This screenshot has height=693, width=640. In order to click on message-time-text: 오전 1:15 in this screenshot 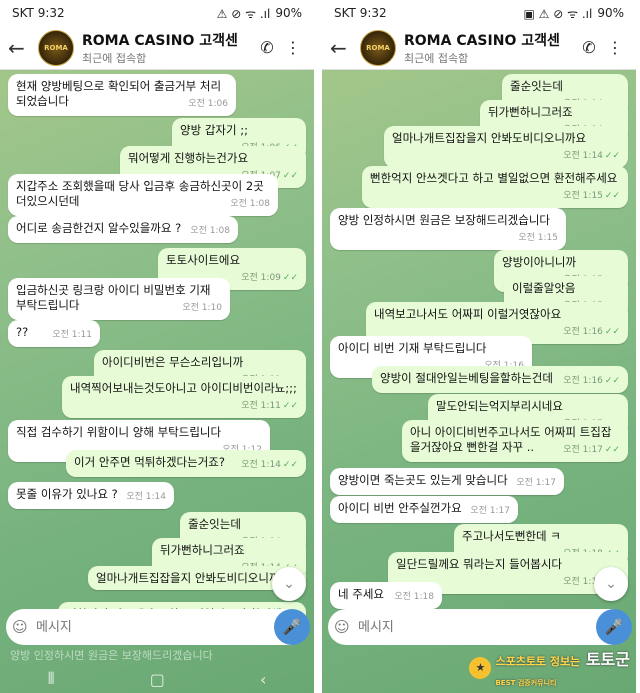, I will do `click(538, 238)`.